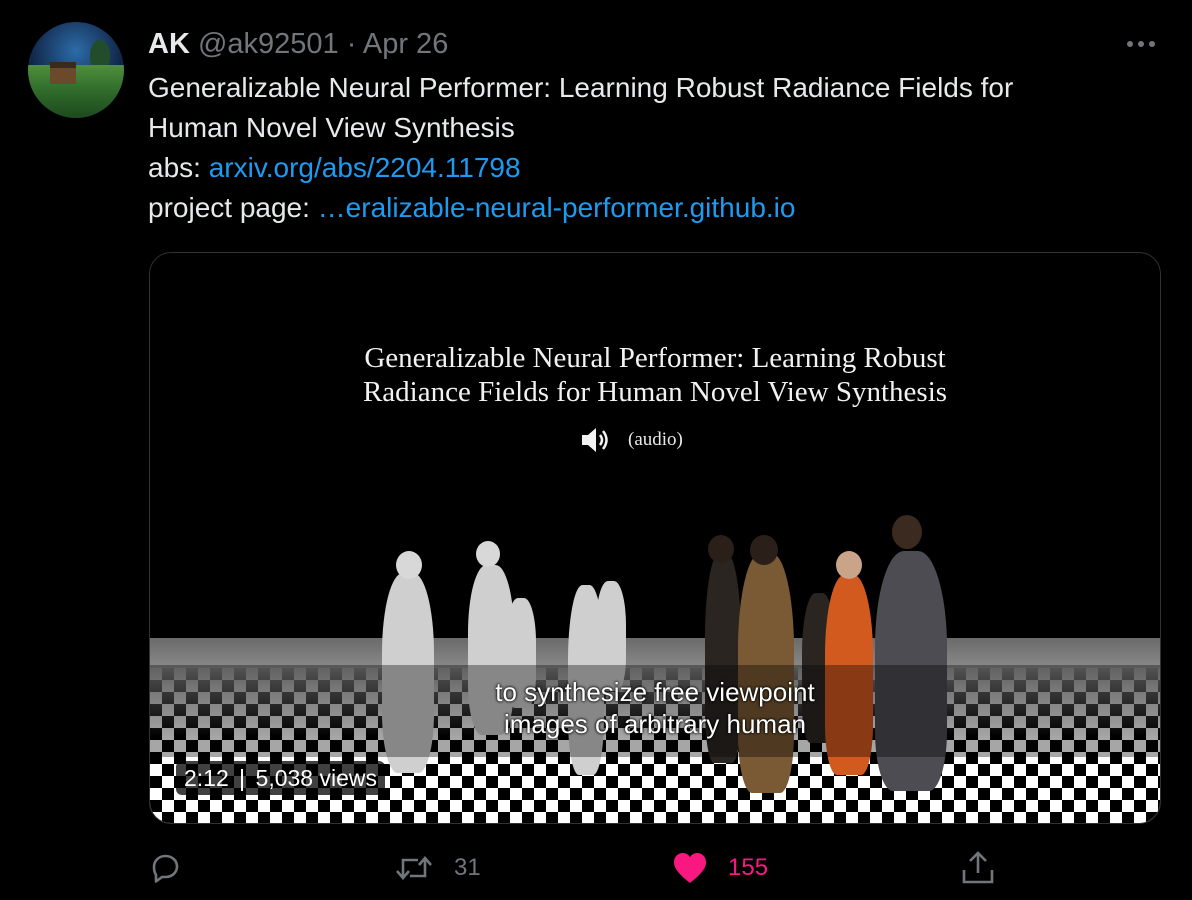 Image resolution: width=1192 pixels, height=900 pixels. What do you see at coordinates (1141, 44) in the screenshot?
I see `more-options-icon` at bounding box center [1141, 44].